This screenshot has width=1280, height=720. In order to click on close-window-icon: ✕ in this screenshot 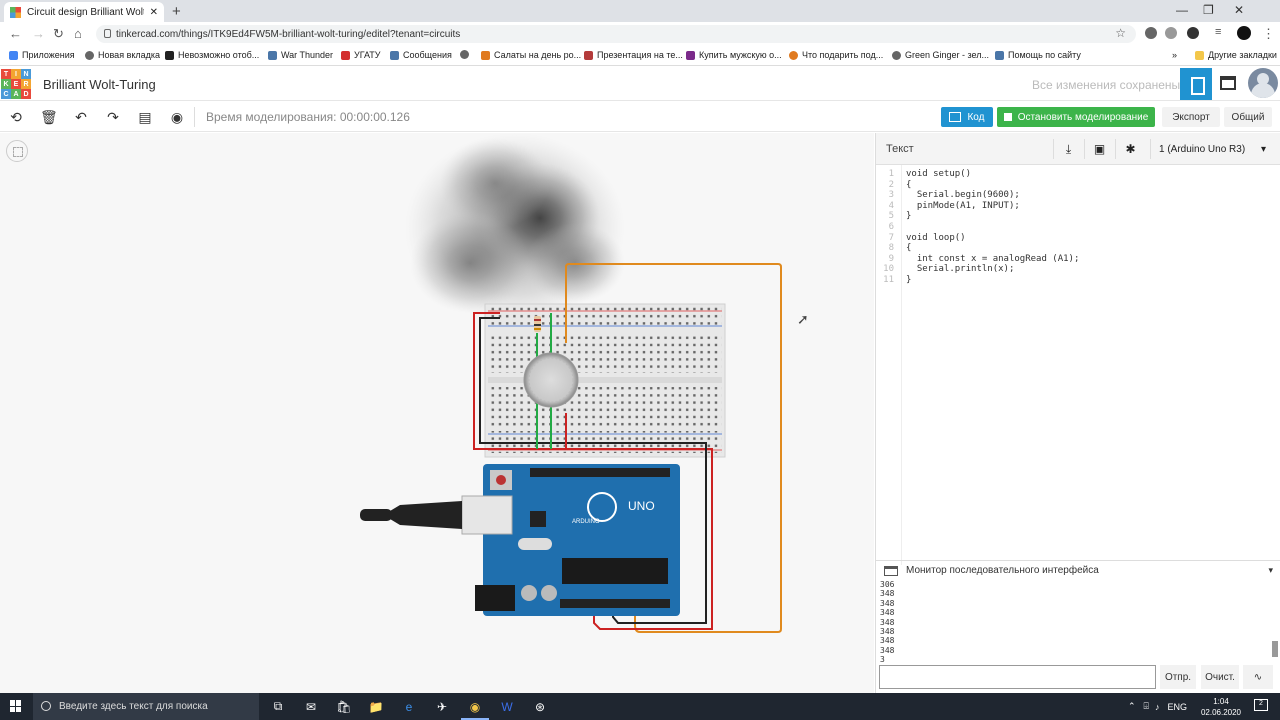, I will do `click(1239, 10)`.